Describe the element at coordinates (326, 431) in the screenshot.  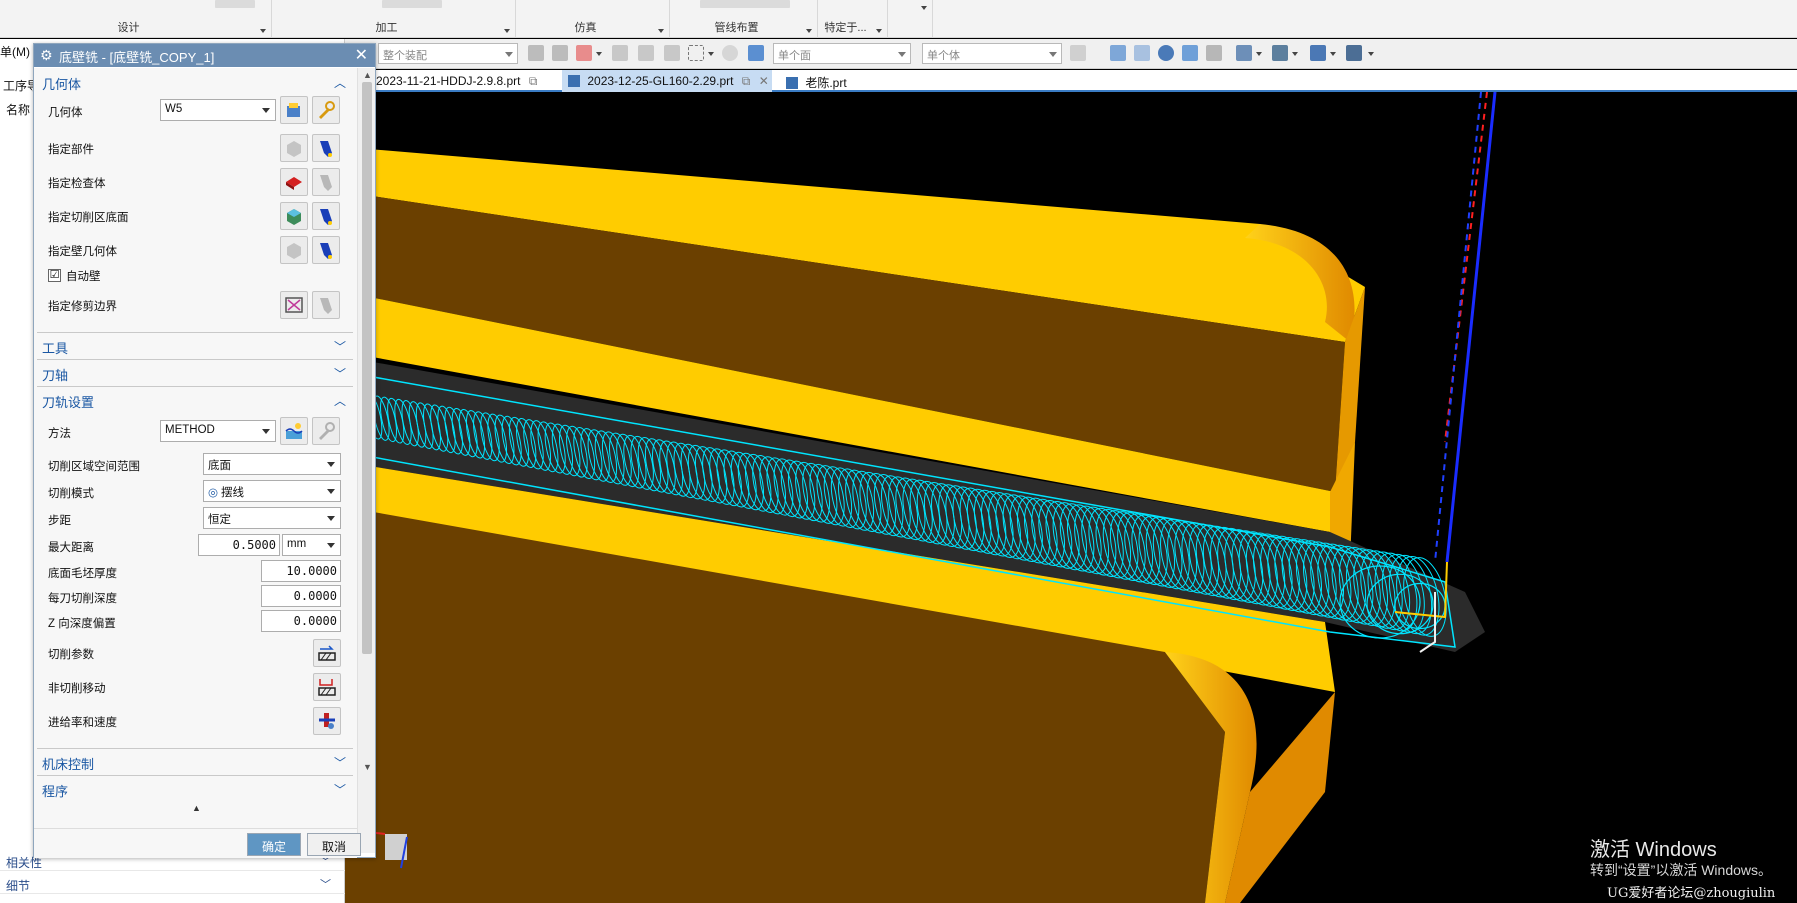
I see `edit-method-button` at that location.